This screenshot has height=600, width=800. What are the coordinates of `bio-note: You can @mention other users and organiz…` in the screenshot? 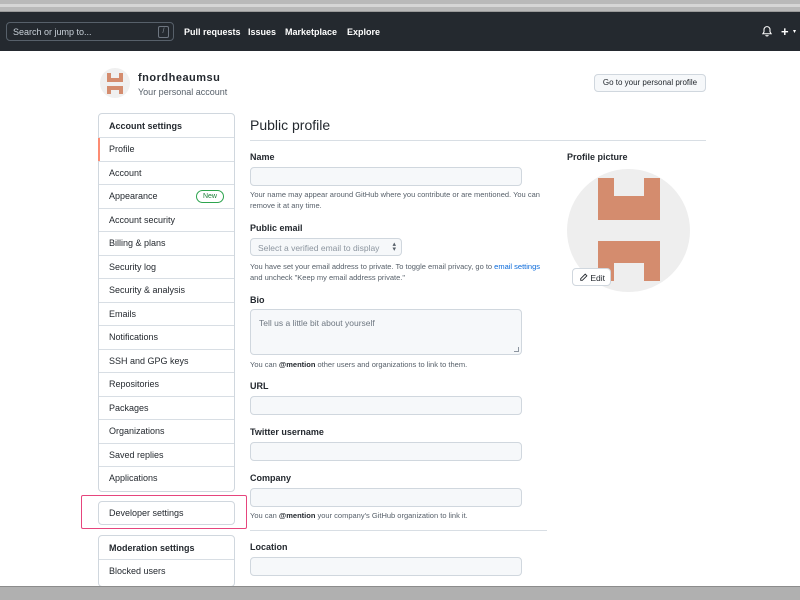 It's located at (359, 364).